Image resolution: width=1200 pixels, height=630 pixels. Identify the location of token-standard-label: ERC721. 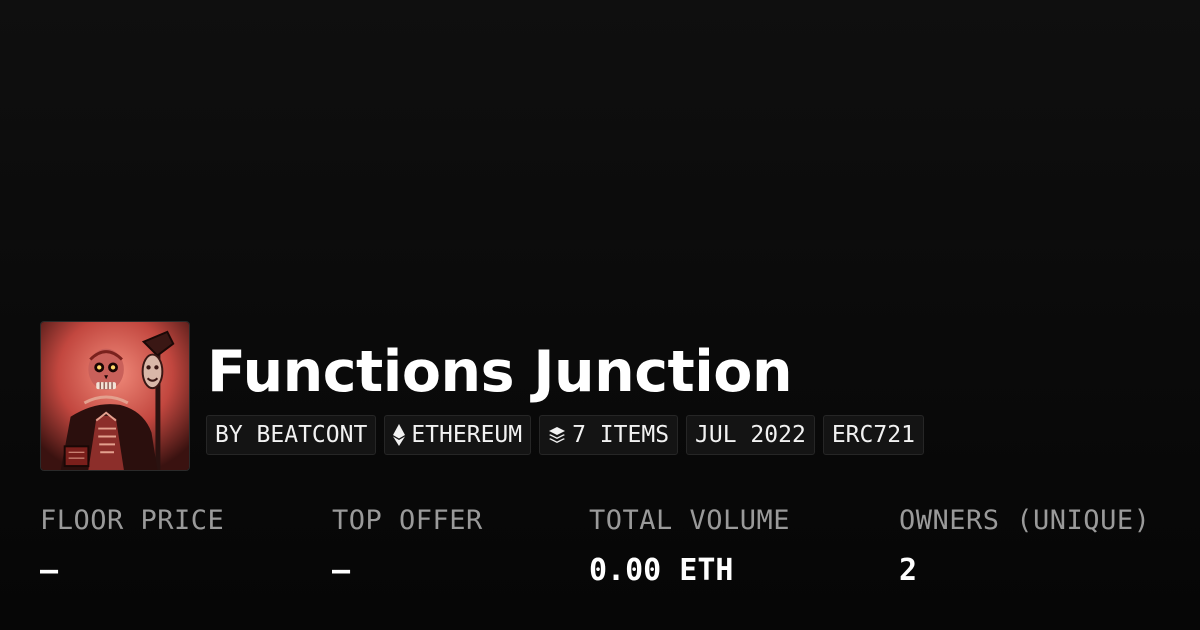
(873, 435).